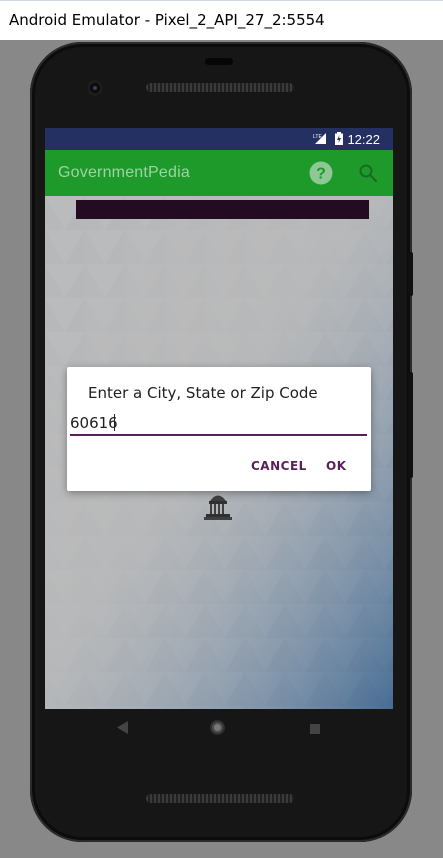  I want to click on home-icon, so click(217, 727).